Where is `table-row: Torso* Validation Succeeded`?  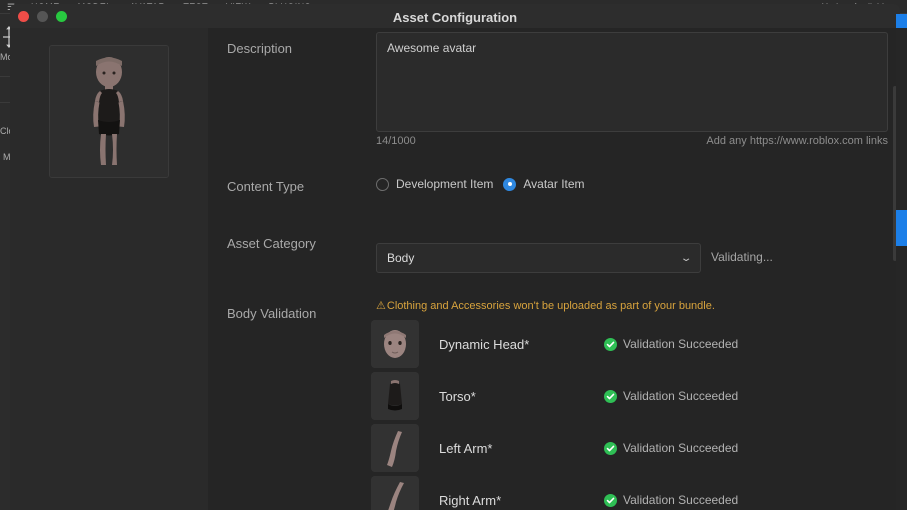 table-row: Torso* Validation Succeeded is located at coordinates (631, 396).